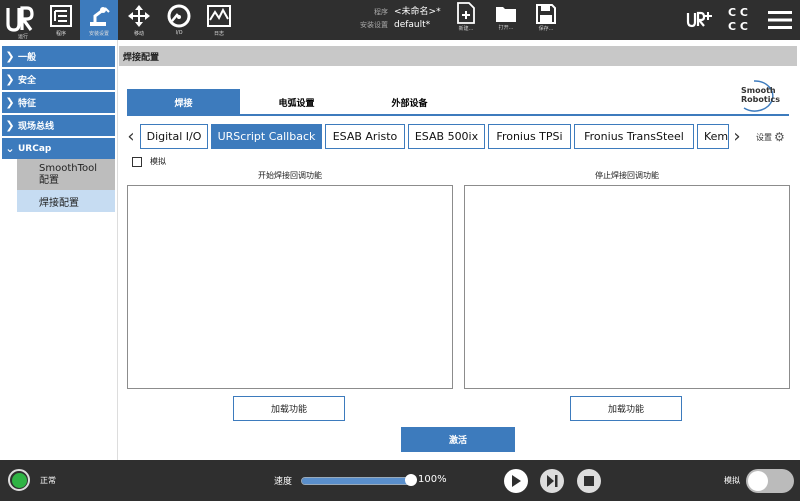 The height and width of the screenshot is (501, 800). I want to click on speed-fill, so click(357, 481).